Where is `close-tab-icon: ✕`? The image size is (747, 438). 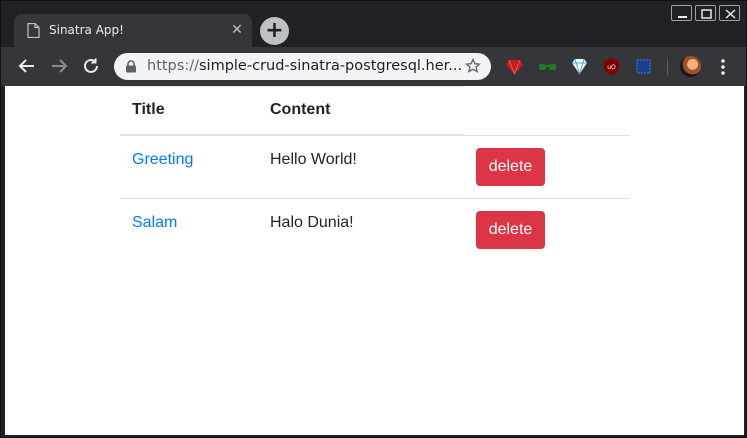 close-tab-icon: ✕ is located at coordinates (237, 30).